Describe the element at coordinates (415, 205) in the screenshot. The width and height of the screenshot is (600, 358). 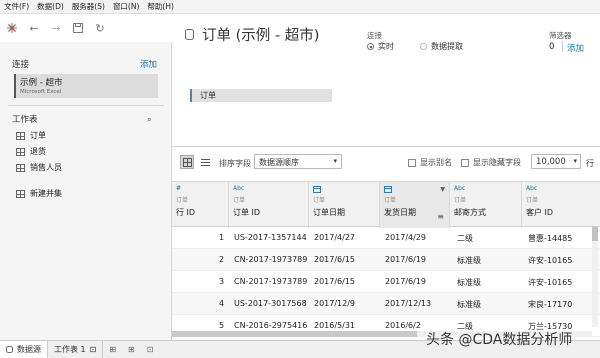
I see `column-header: ▼ 订单 发货日期 ≡` at that location.